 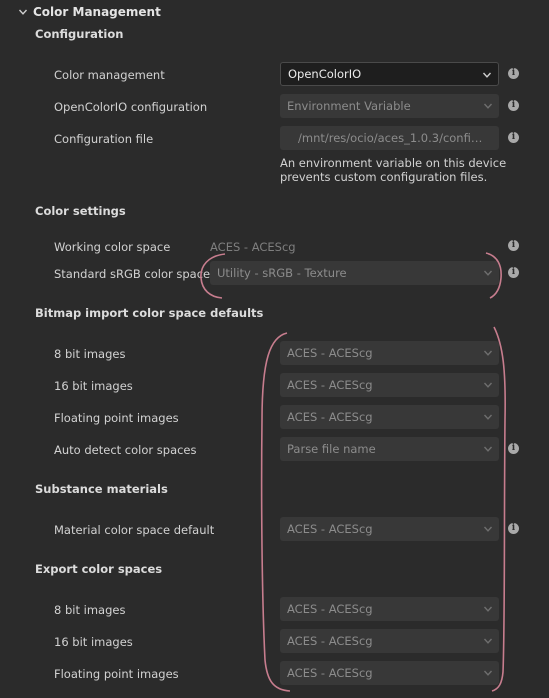 I want to click on ocio-config-select: Environment Variable, so click(x=389, y=106).